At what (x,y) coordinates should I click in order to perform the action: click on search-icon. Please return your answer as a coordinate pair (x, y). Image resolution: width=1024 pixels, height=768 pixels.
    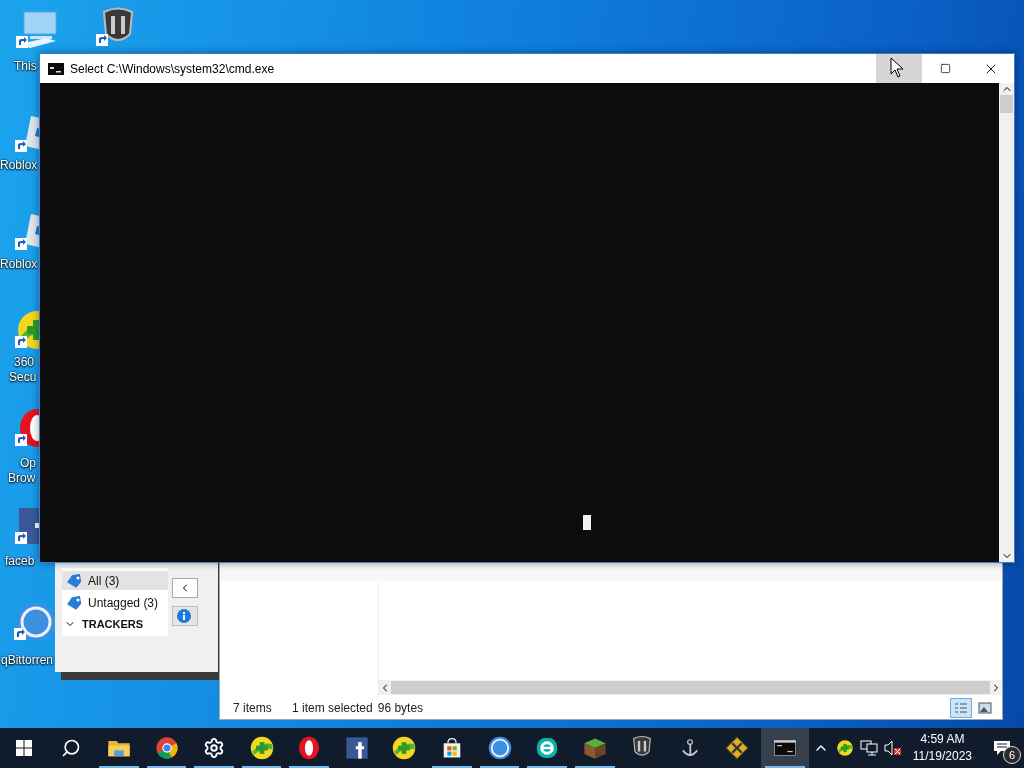
    Looking at the image, I should click on (71, 748).